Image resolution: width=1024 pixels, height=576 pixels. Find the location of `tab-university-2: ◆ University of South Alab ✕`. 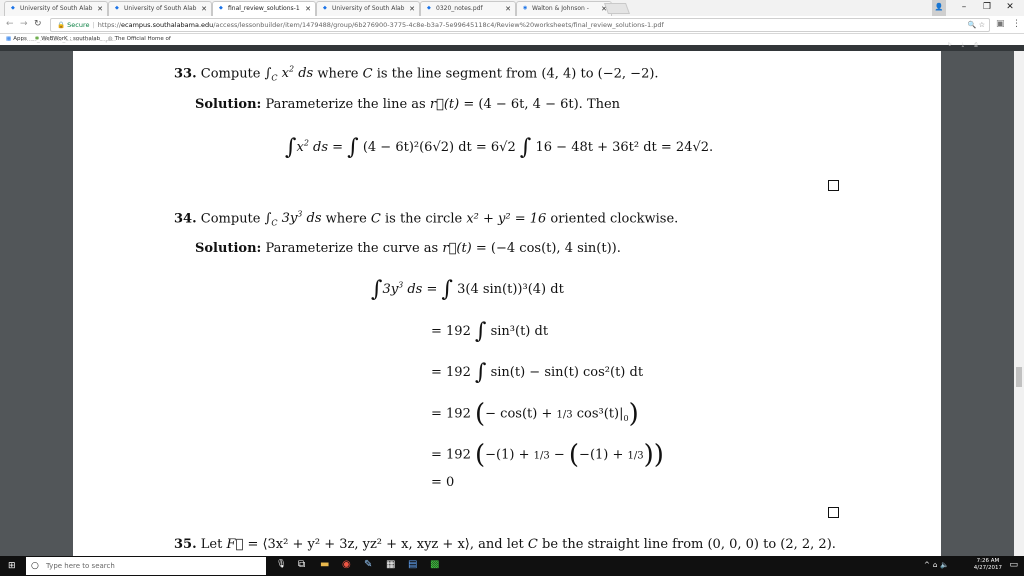

tab-university-2: ◆ University of South Alab ✕ is located at coordinates (160, 8).